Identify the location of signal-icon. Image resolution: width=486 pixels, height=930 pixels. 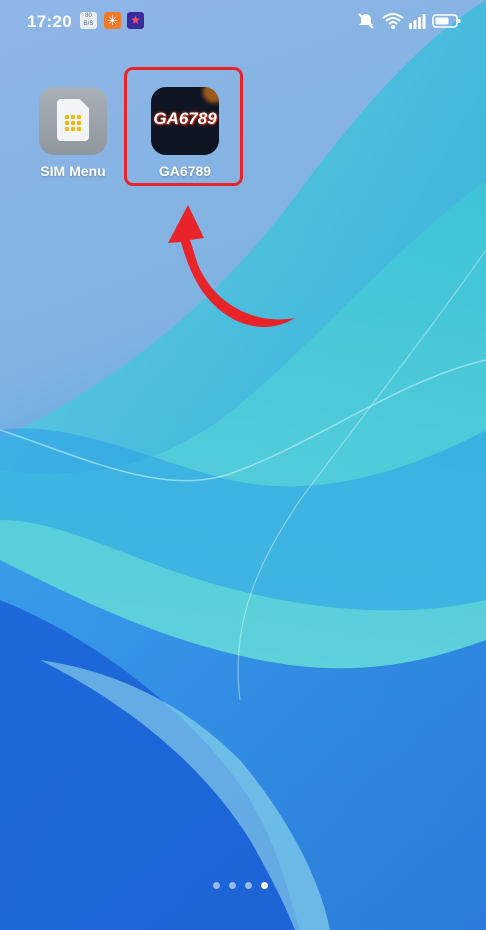
(417, 21).